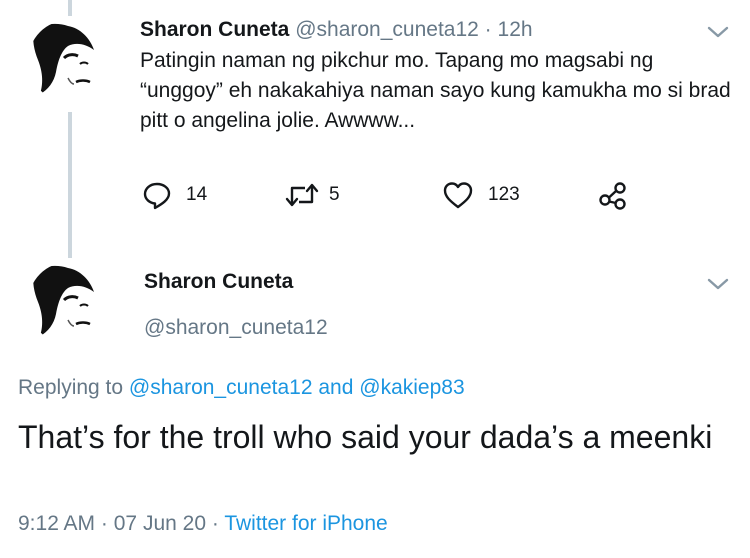 The width and height of the screenshot is (750, 558). What do you see at coordinates (504, 194) in the screenshot?
I see `like-count: 123` at bounding box center [504, 194].